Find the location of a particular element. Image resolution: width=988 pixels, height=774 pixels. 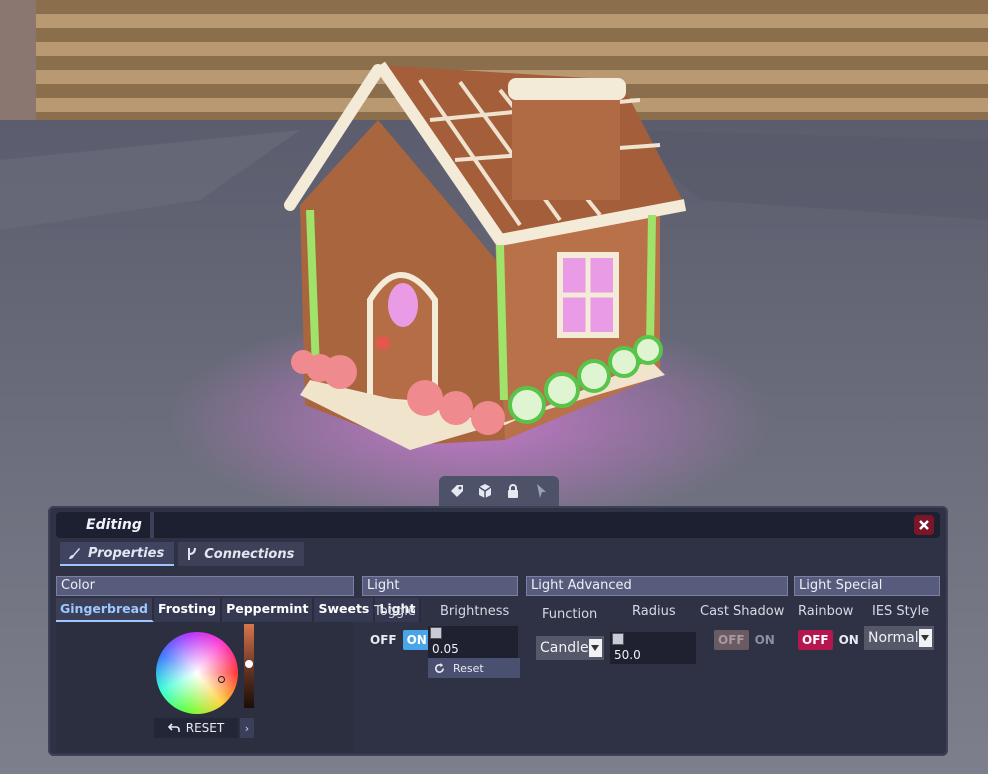

color-value-knob is located at coordinates (249, 664).